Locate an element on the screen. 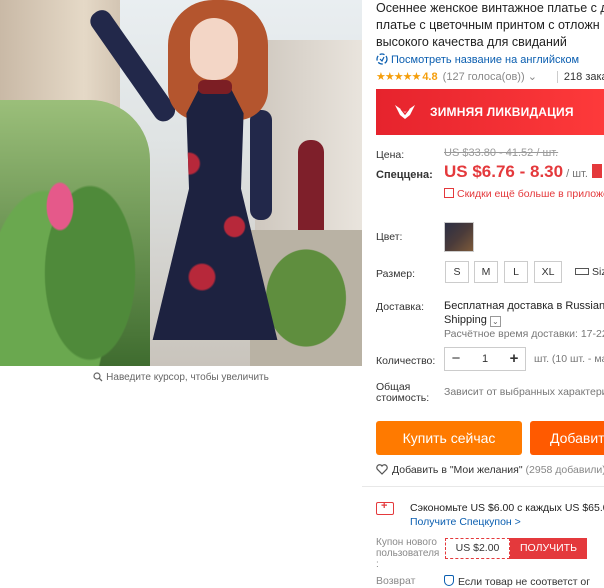 The width and height of the screenshot is (604, 588). product-title-line: высокого качества для свиданий is located at coordinates (471, 42).